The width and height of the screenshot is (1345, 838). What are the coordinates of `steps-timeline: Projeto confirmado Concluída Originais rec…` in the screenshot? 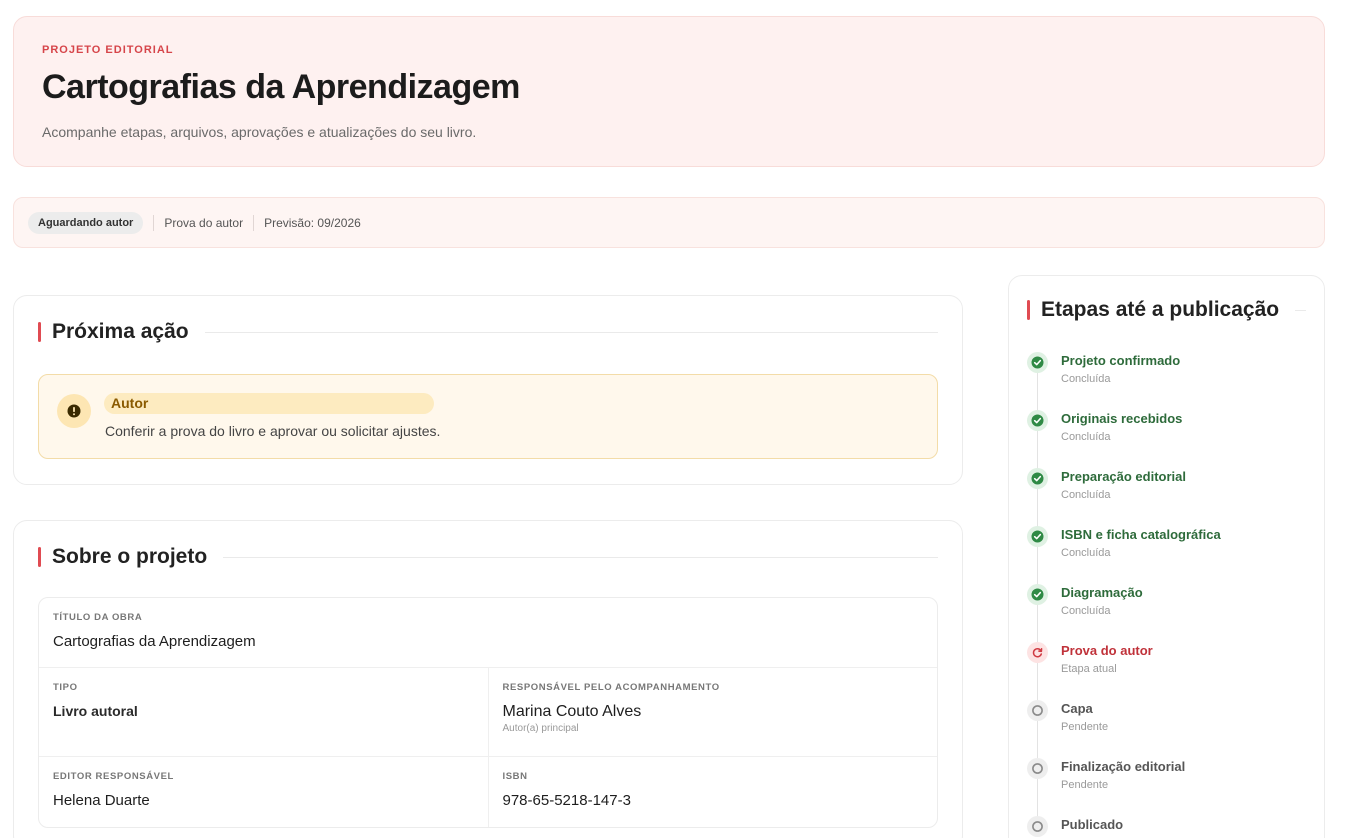 It's located at (1166, 595).